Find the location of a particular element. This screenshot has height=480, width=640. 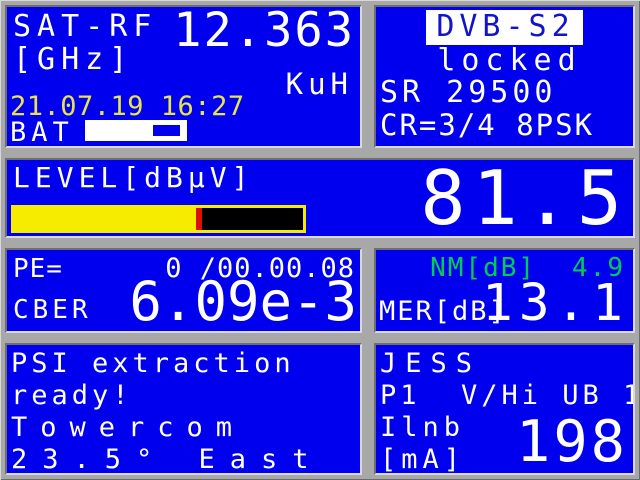

level-bar-remainder is located at coordinates (252, 219).